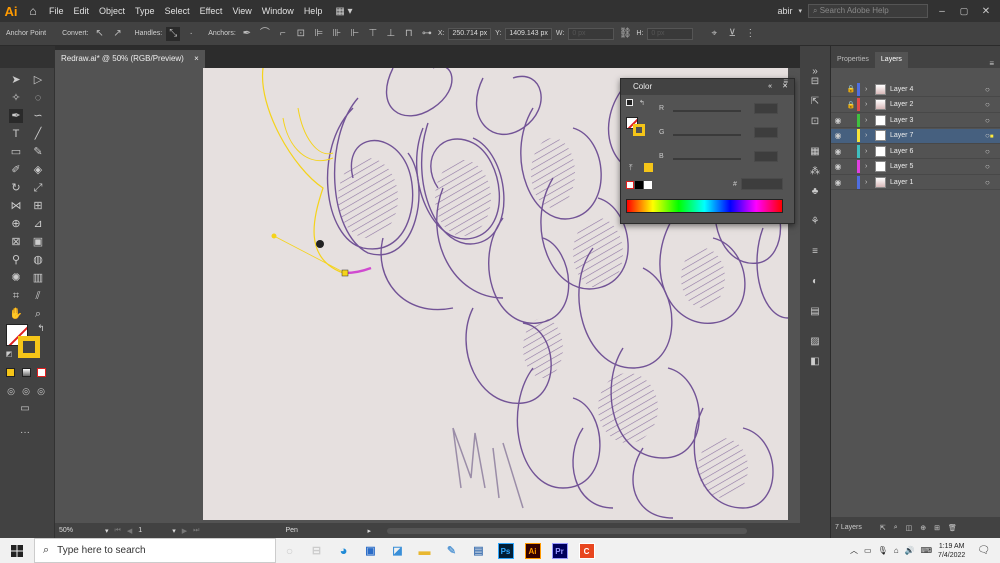  What do you see at coordinates (130, 59) in the screenshot?
I see `document-tab: Redraw.ai* @ 50% (RGB/Preview) ×` at bounding box center [130, 59].